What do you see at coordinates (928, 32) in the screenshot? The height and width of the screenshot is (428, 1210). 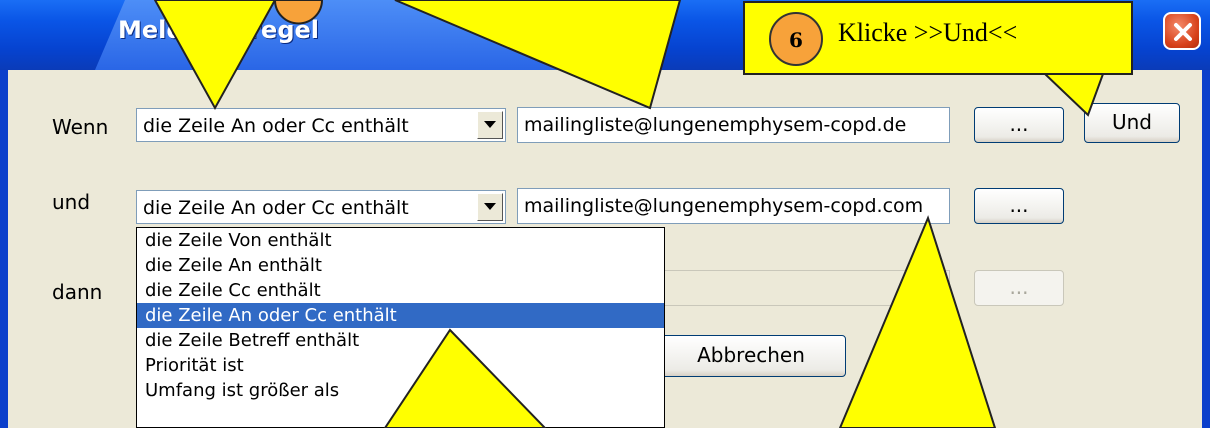 I see `callout-text: Klicke >>Und<<` at bounding box center [928, 32].